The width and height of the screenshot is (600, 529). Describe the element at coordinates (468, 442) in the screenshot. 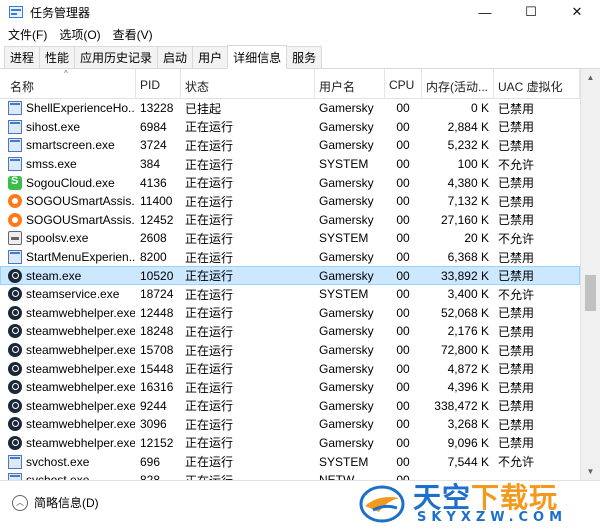

I see `process-memory: 9,096 K` at that location.